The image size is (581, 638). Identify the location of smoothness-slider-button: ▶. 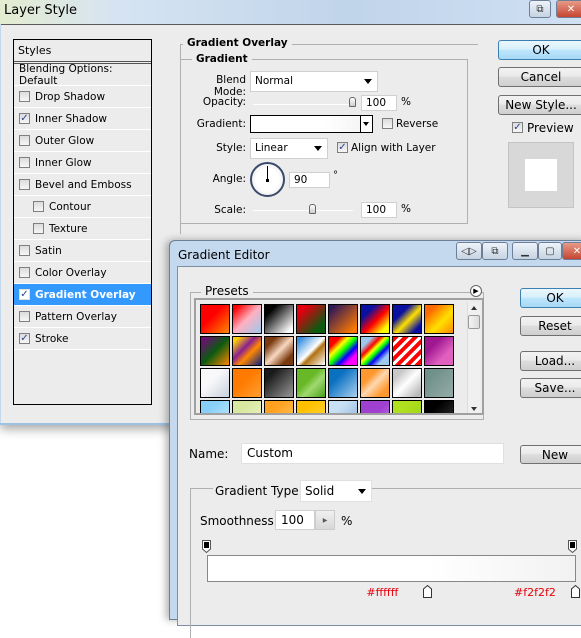
(325, 520).